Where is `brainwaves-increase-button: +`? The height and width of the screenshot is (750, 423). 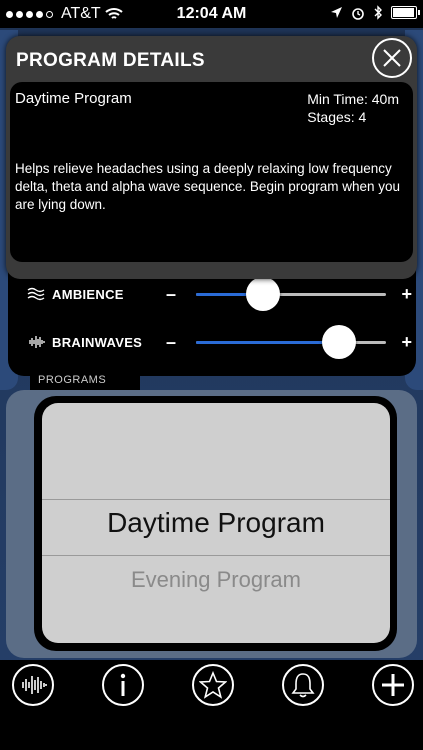
brainwaves-increase-button: + is located at coordinates (406, 342).